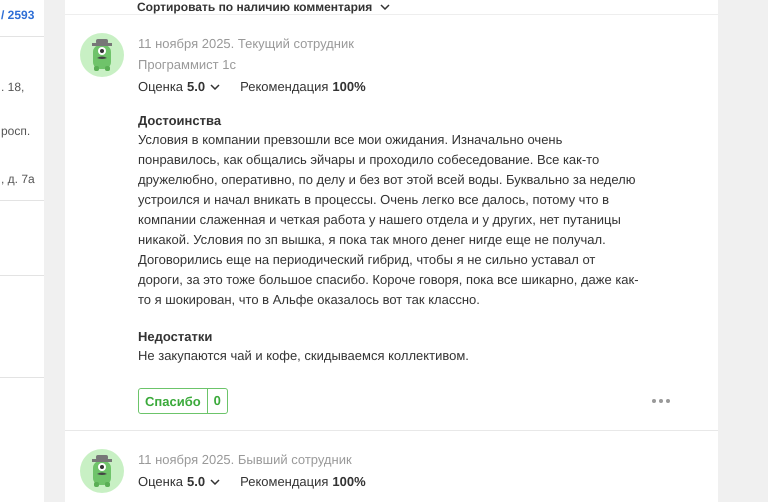  What do you see at coordinates (15, 131) in the screenshot?
I see `sidebar-text: росп.` at bounding box center [15, 131].